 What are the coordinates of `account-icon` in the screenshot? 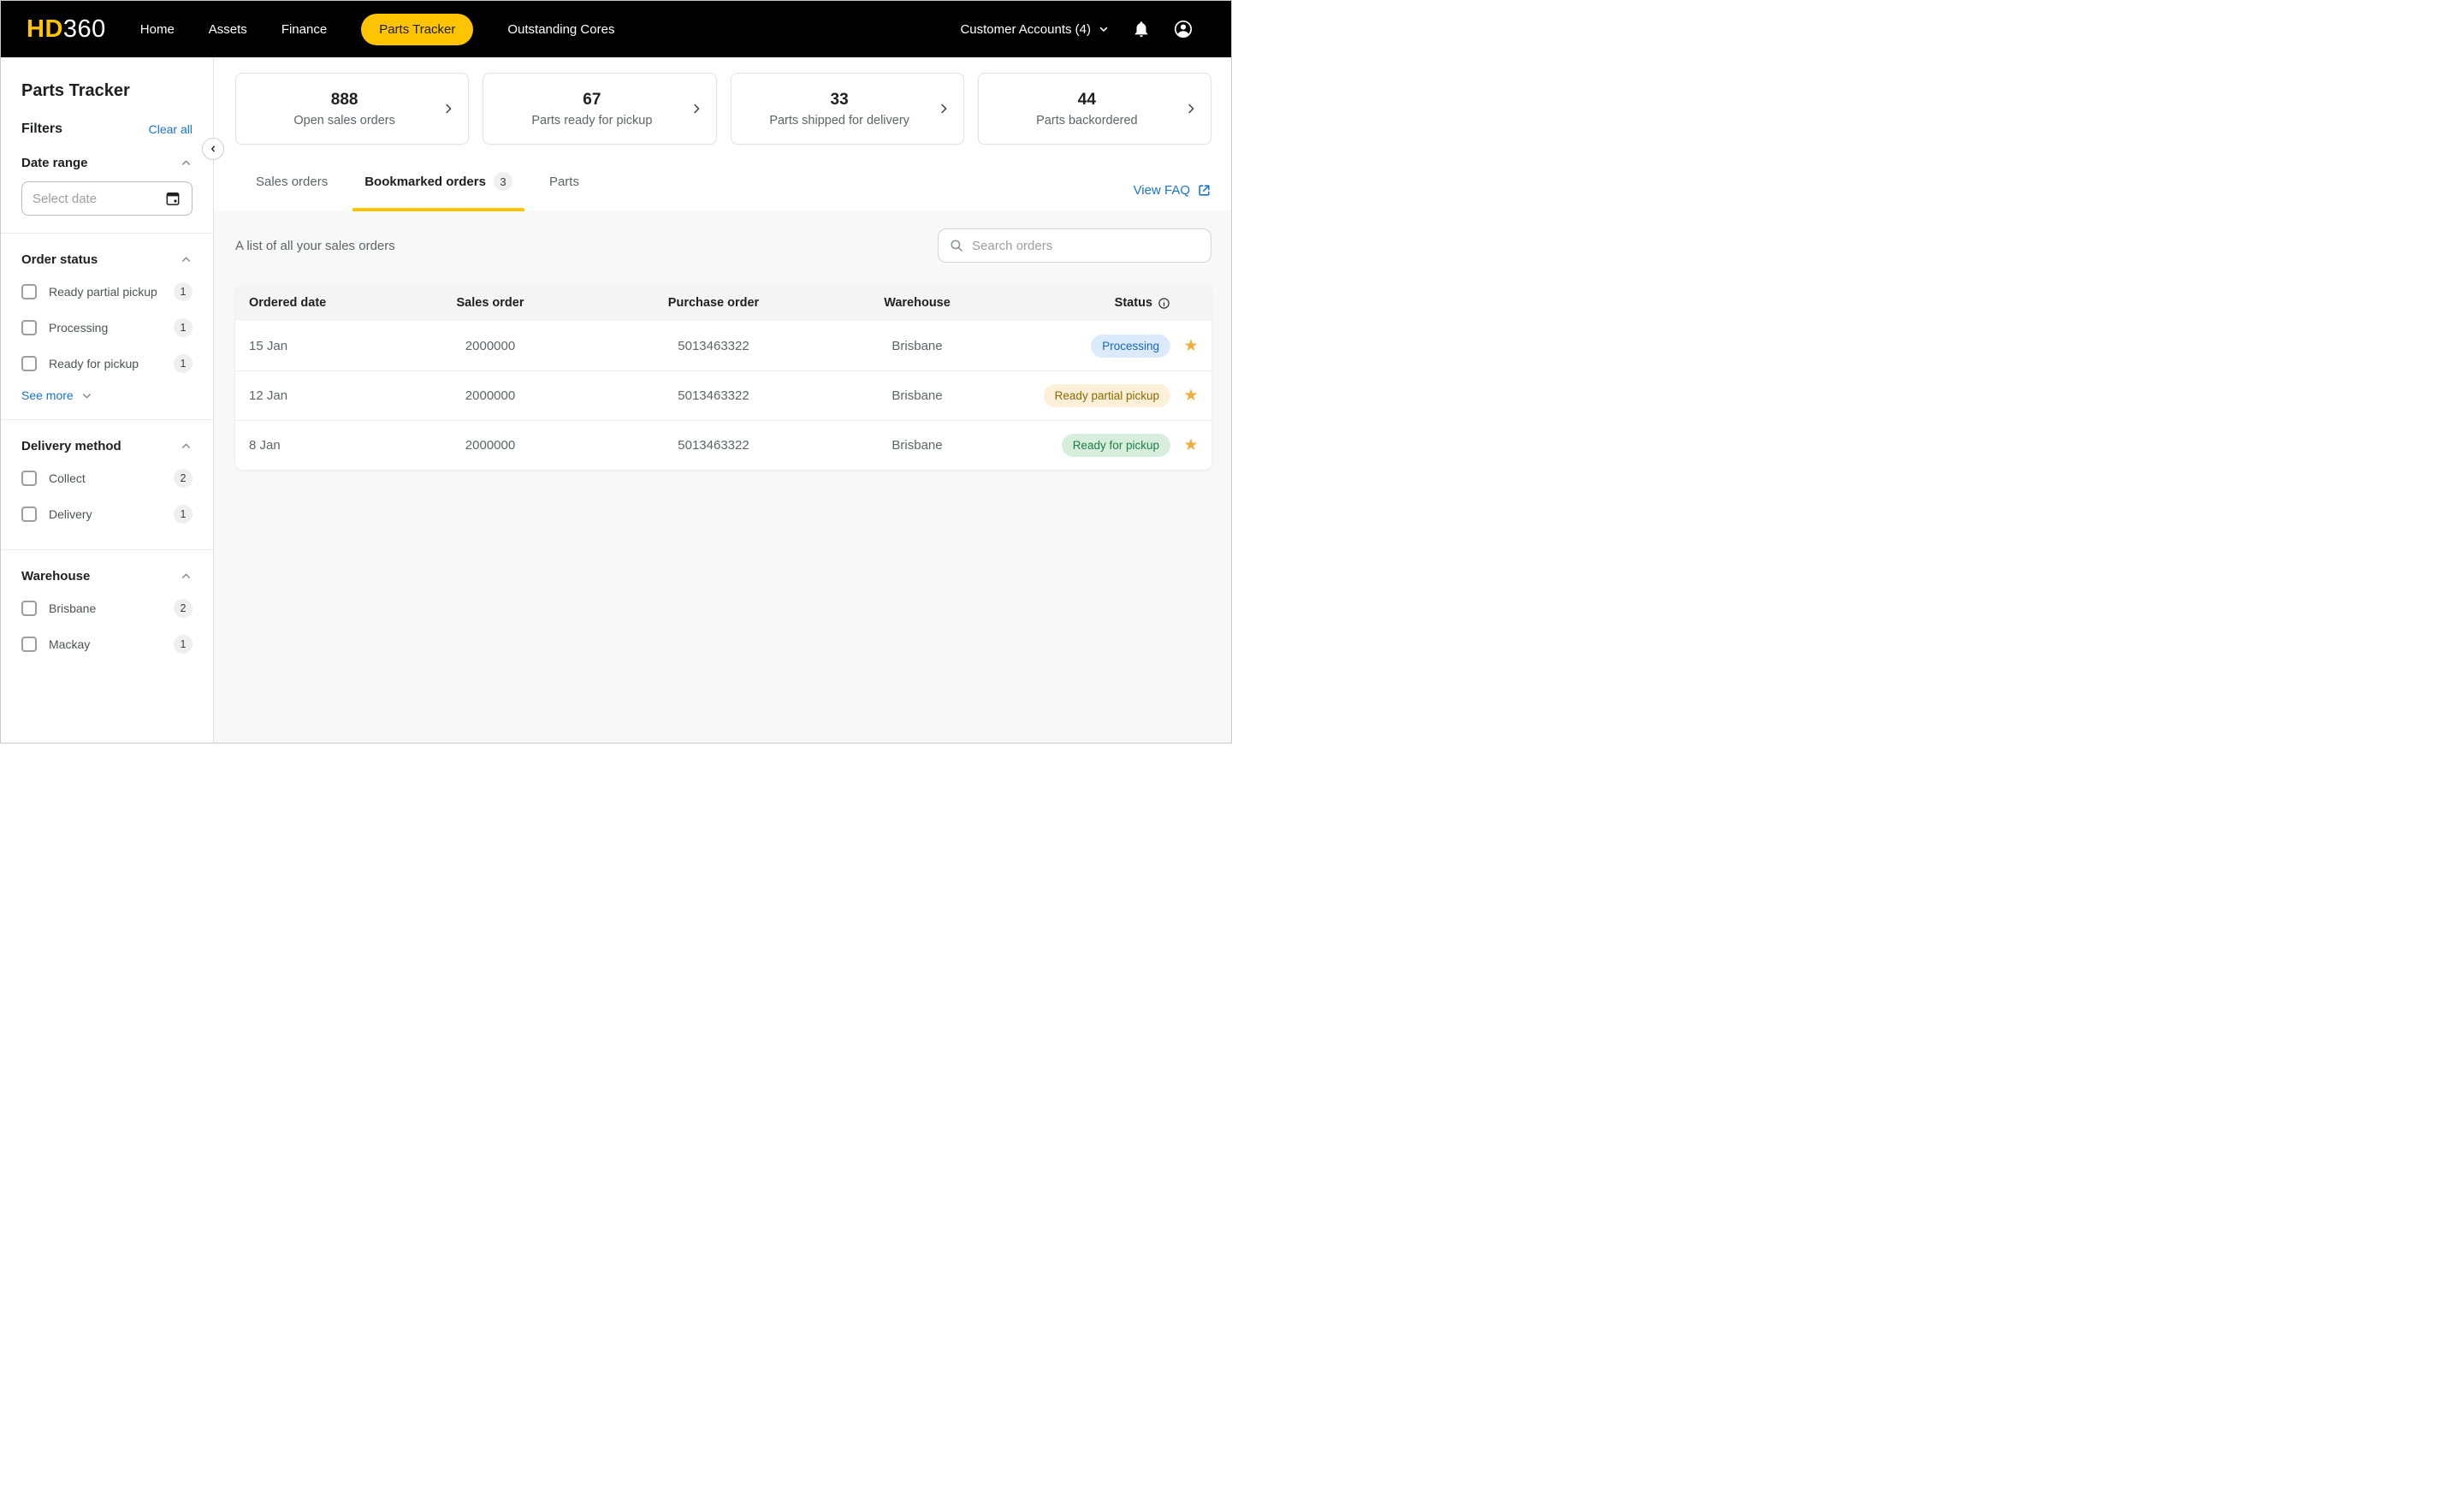 It's located at (1183, 29).